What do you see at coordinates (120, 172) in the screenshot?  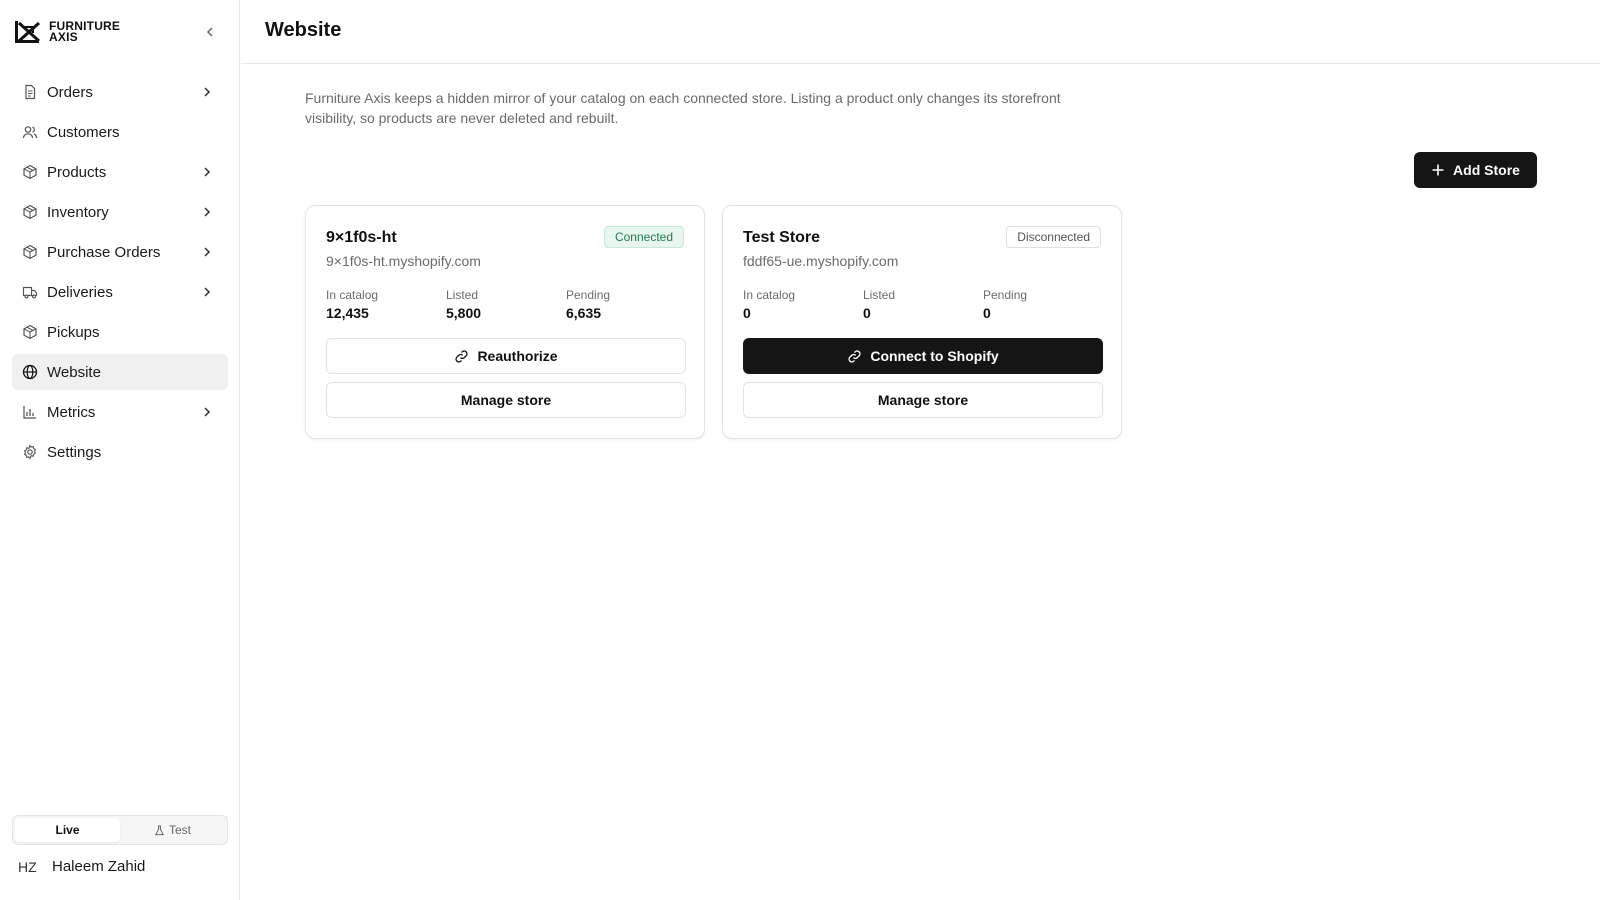 I see `sidebar-item-products: Products` at bounding box center [120, 172].